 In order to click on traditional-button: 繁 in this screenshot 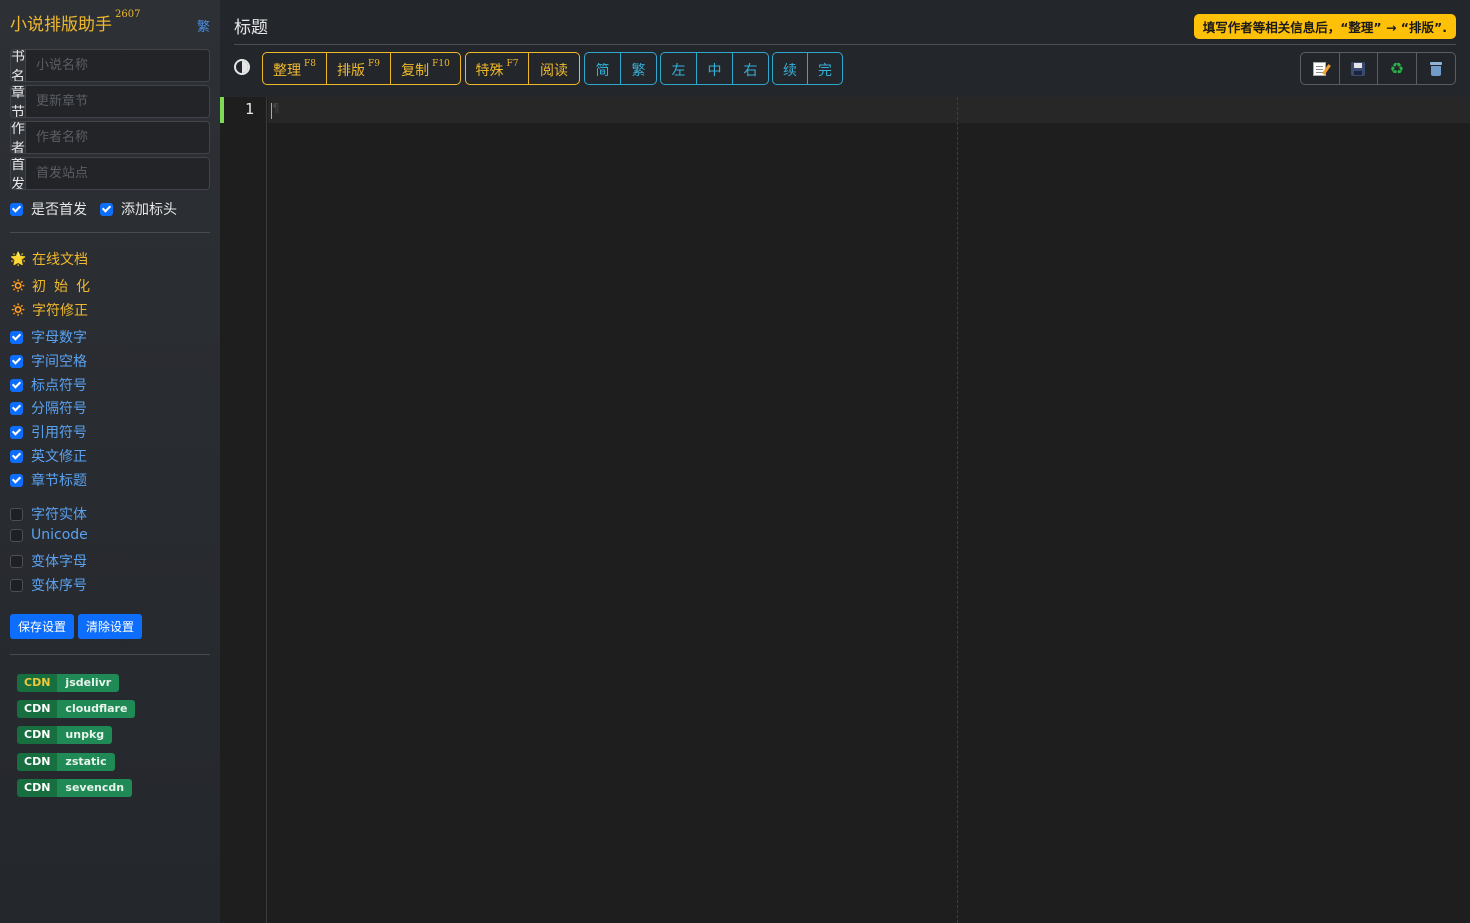, I will do `click(638, 68)`.